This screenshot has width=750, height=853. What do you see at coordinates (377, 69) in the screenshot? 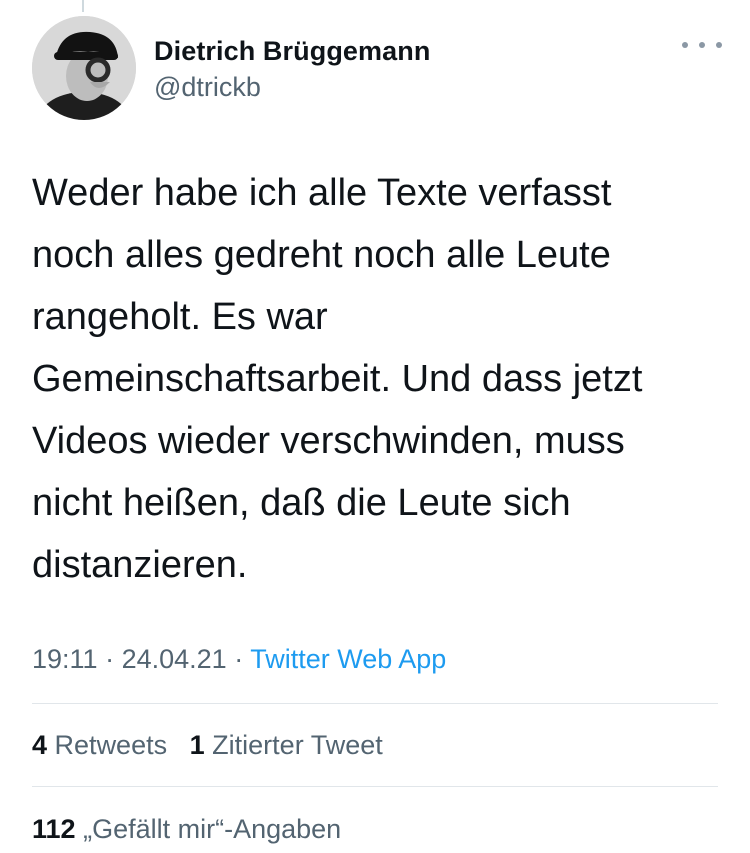
I see `tweet-header: Dietrich Brüggemann @dtrickb` at bounding box center [377, 69].